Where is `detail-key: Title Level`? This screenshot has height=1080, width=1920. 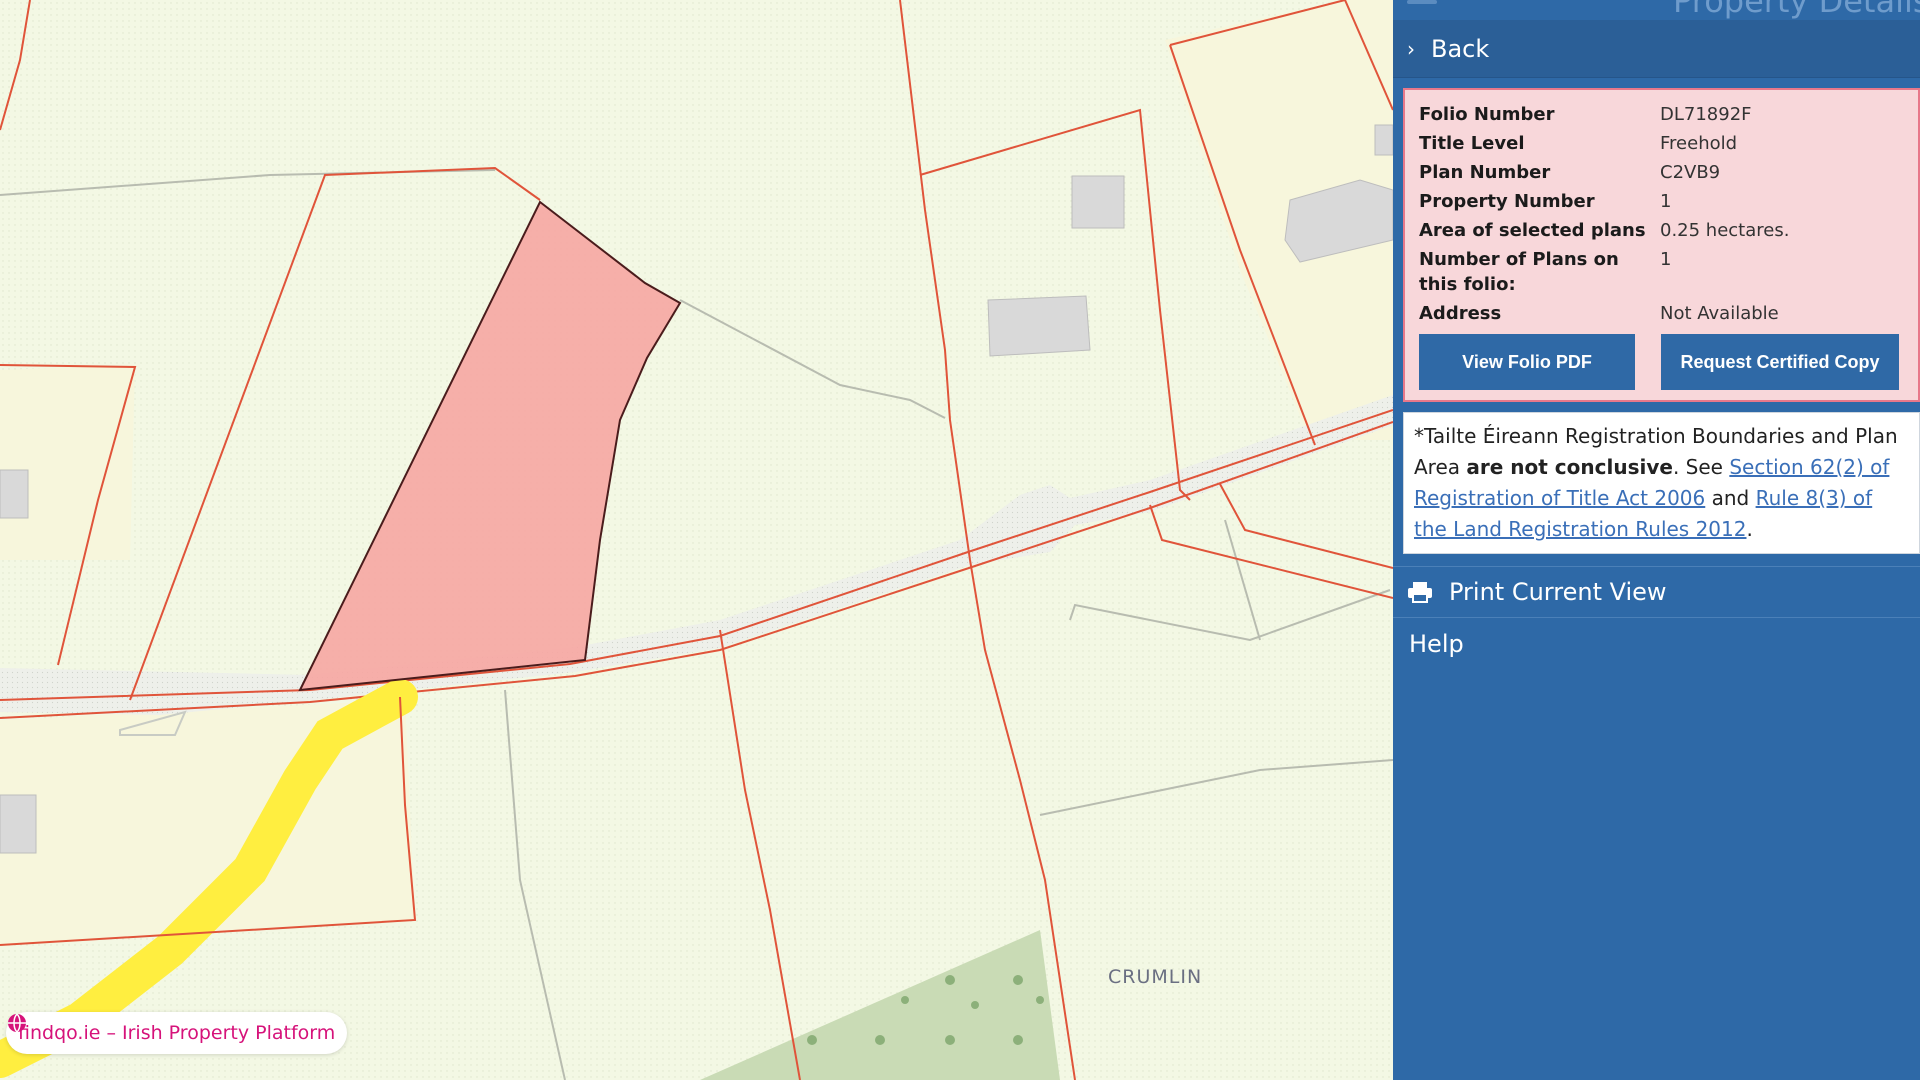 detail-key: Title Level is located at coordinates (1472, 143).